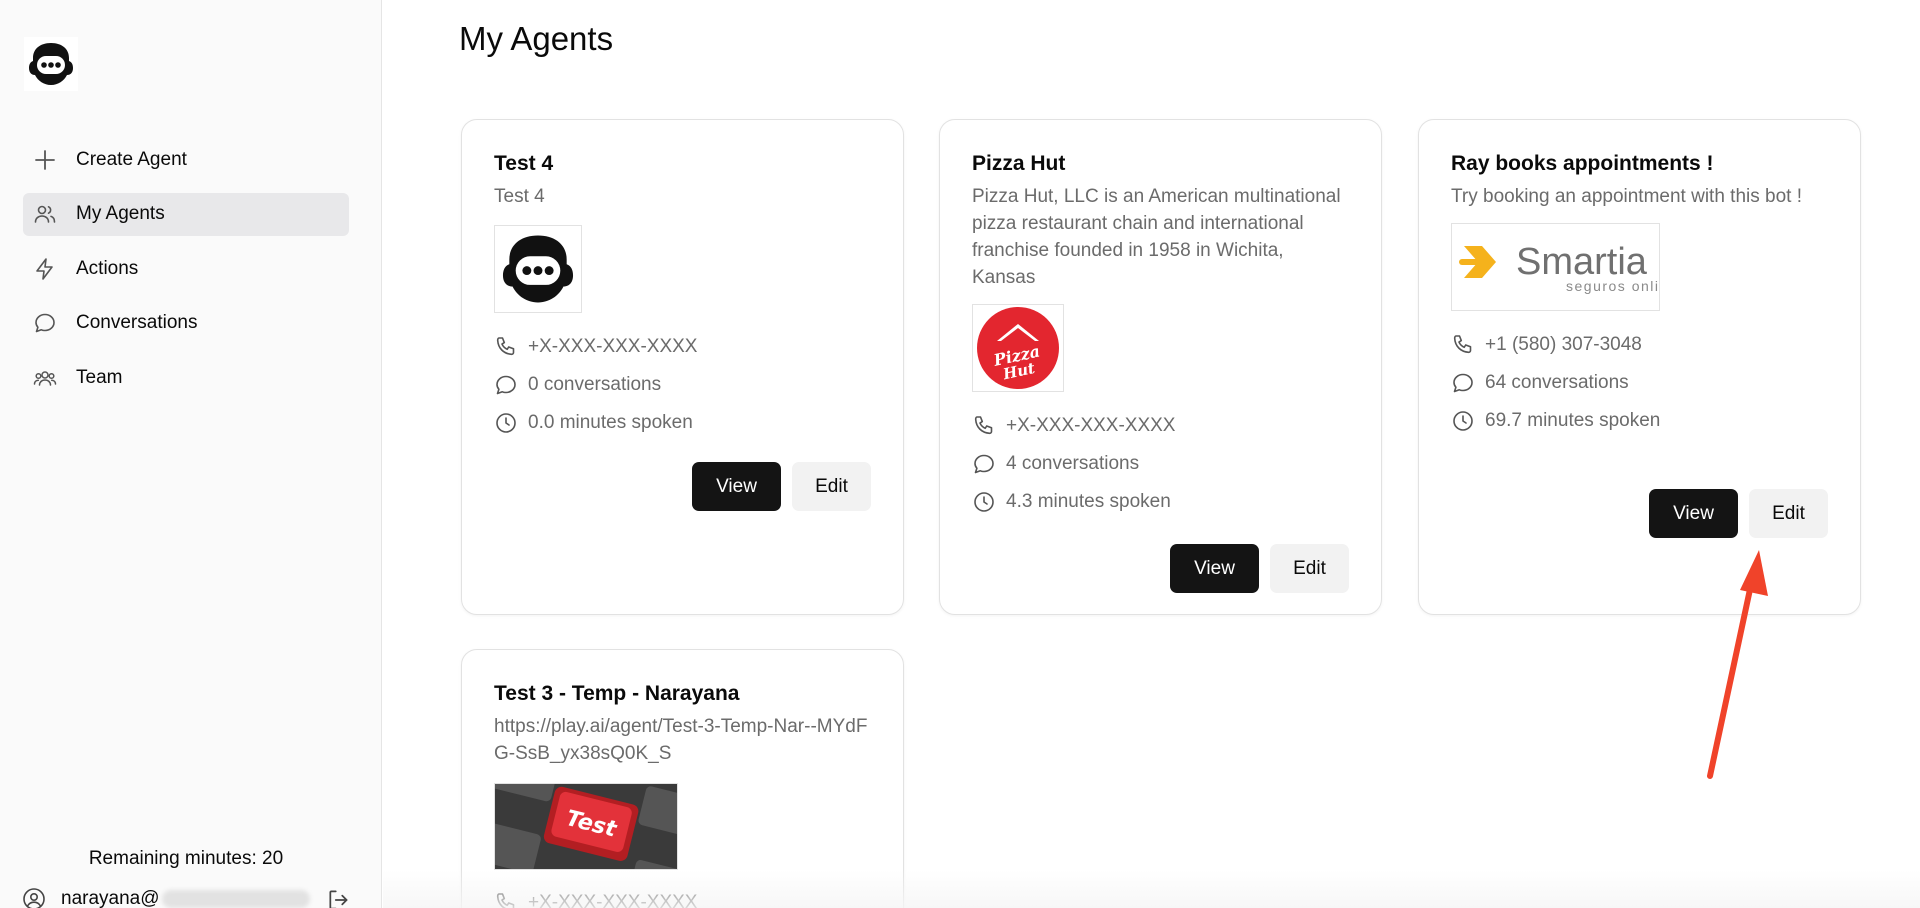 The height and width of the screenshot is (908, 1920). Describe the element at coordinates (99, 377) in the screenshot. I see `sidebar-item-label: Team` at that location.